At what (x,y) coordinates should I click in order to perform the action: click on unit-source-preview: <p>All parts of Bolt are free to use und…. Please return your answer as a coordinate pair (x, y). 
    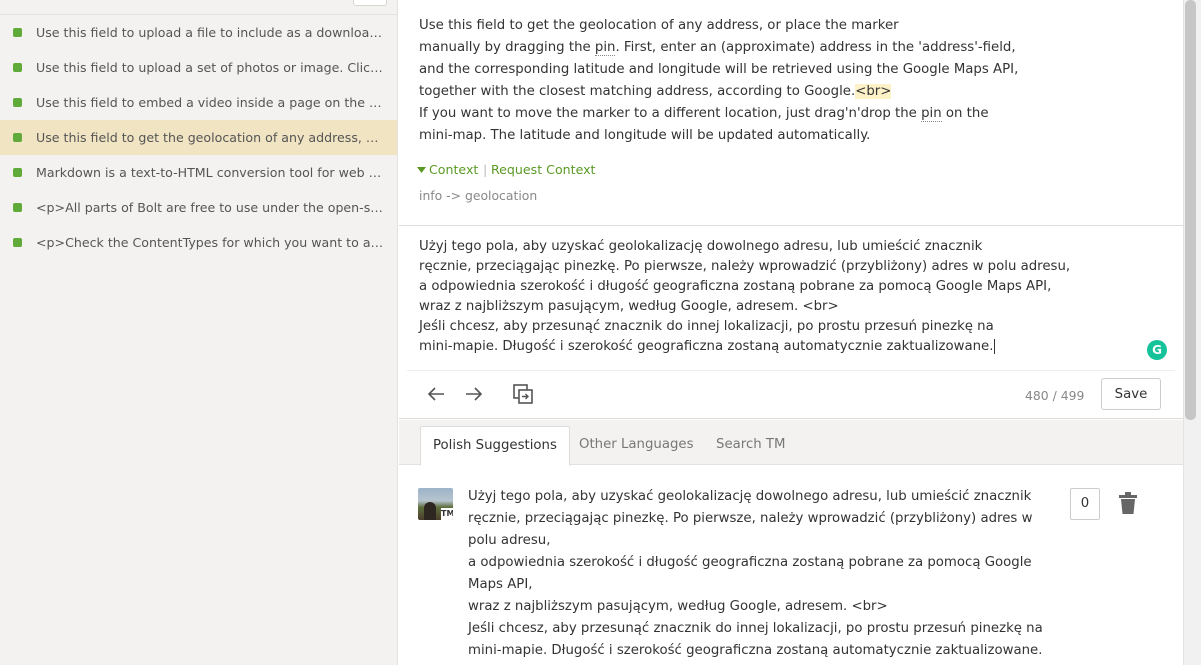
    Looking at the image, I should click on (211, 207).